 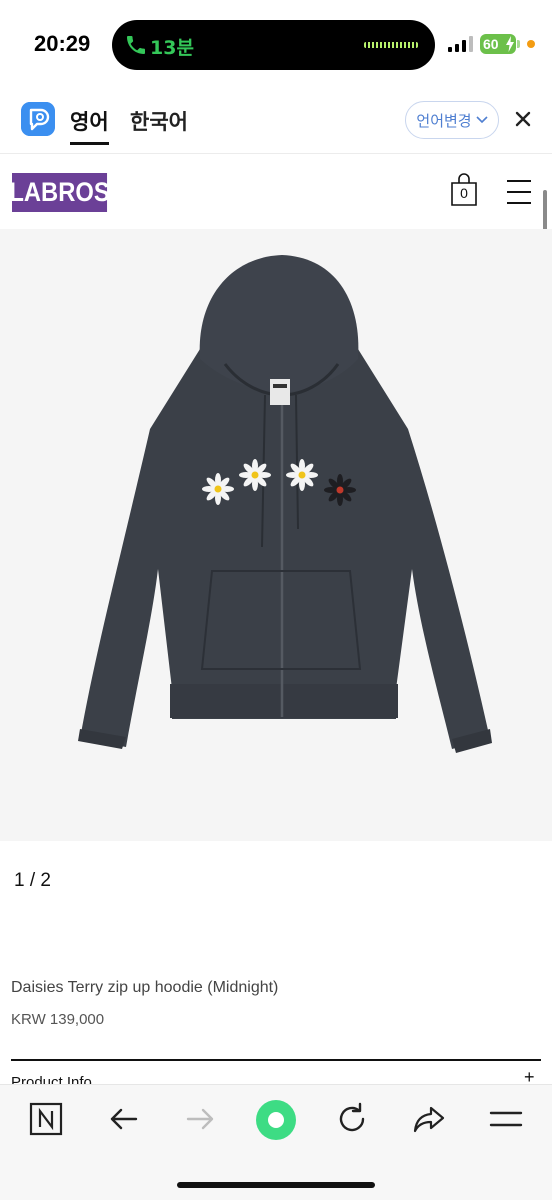 I want to click on expand-icon: +, so click(x=529, y=1077).